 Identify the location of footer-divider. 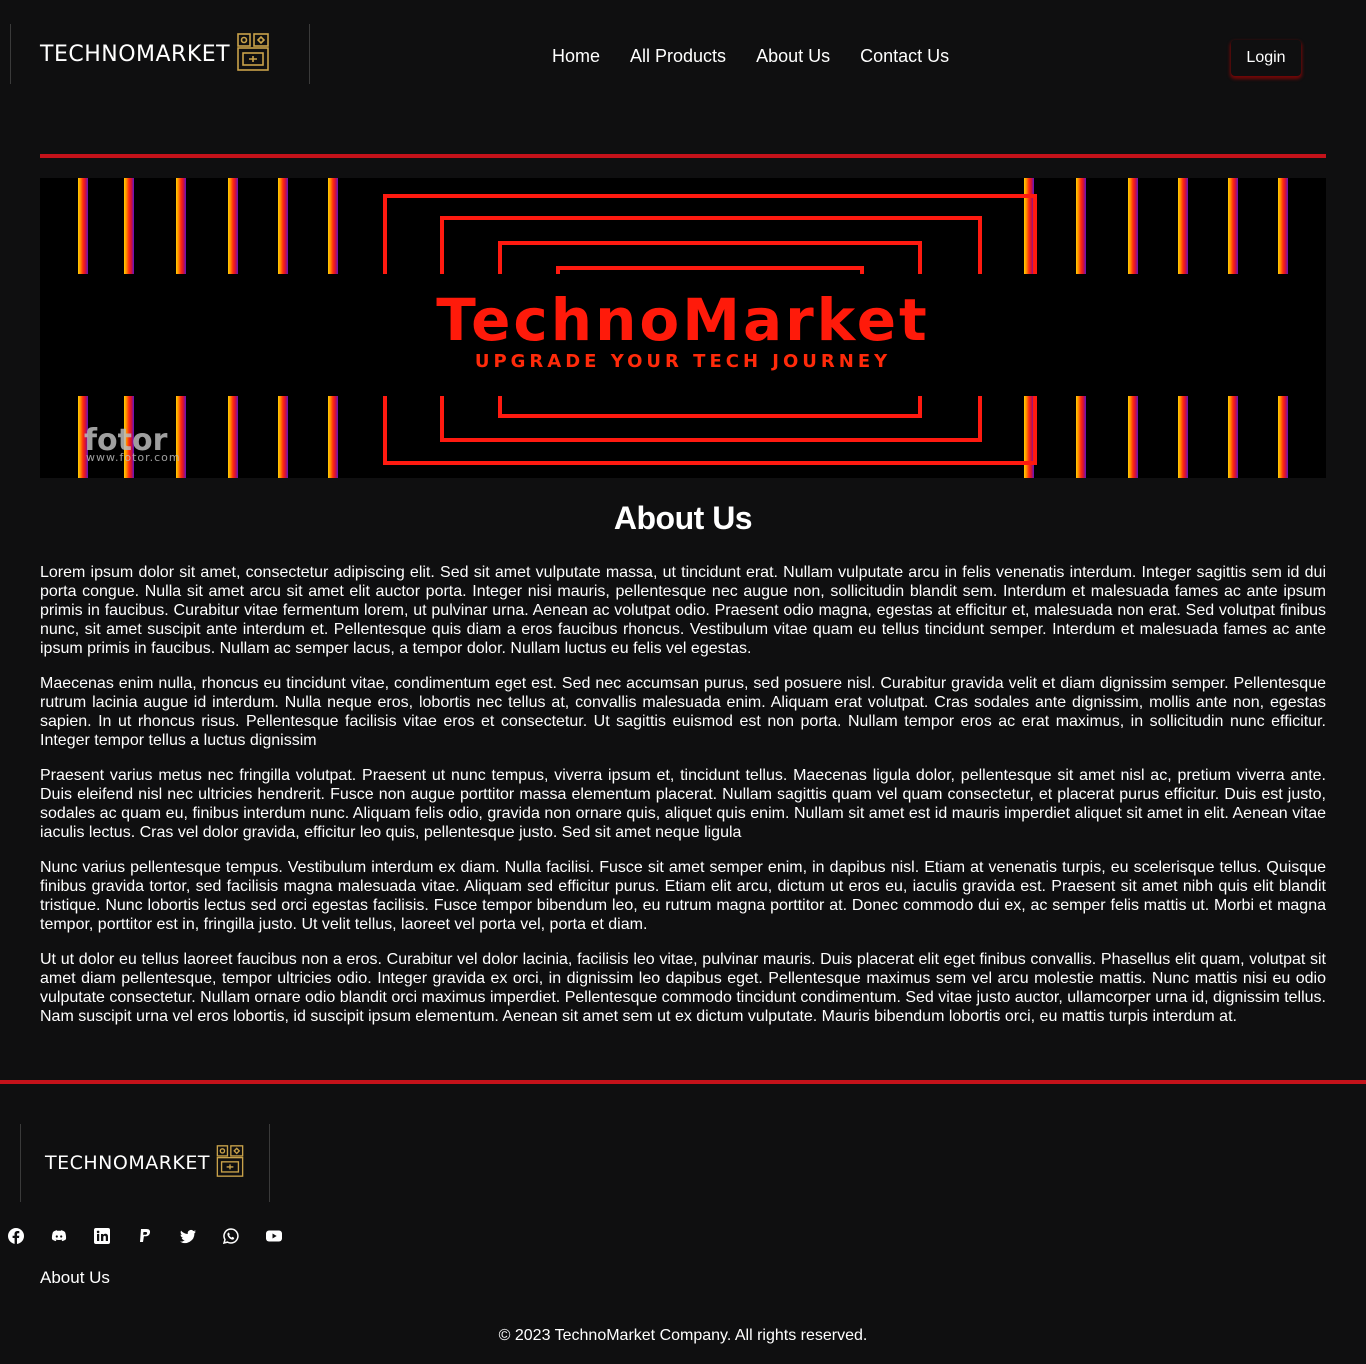
(683, 1082).